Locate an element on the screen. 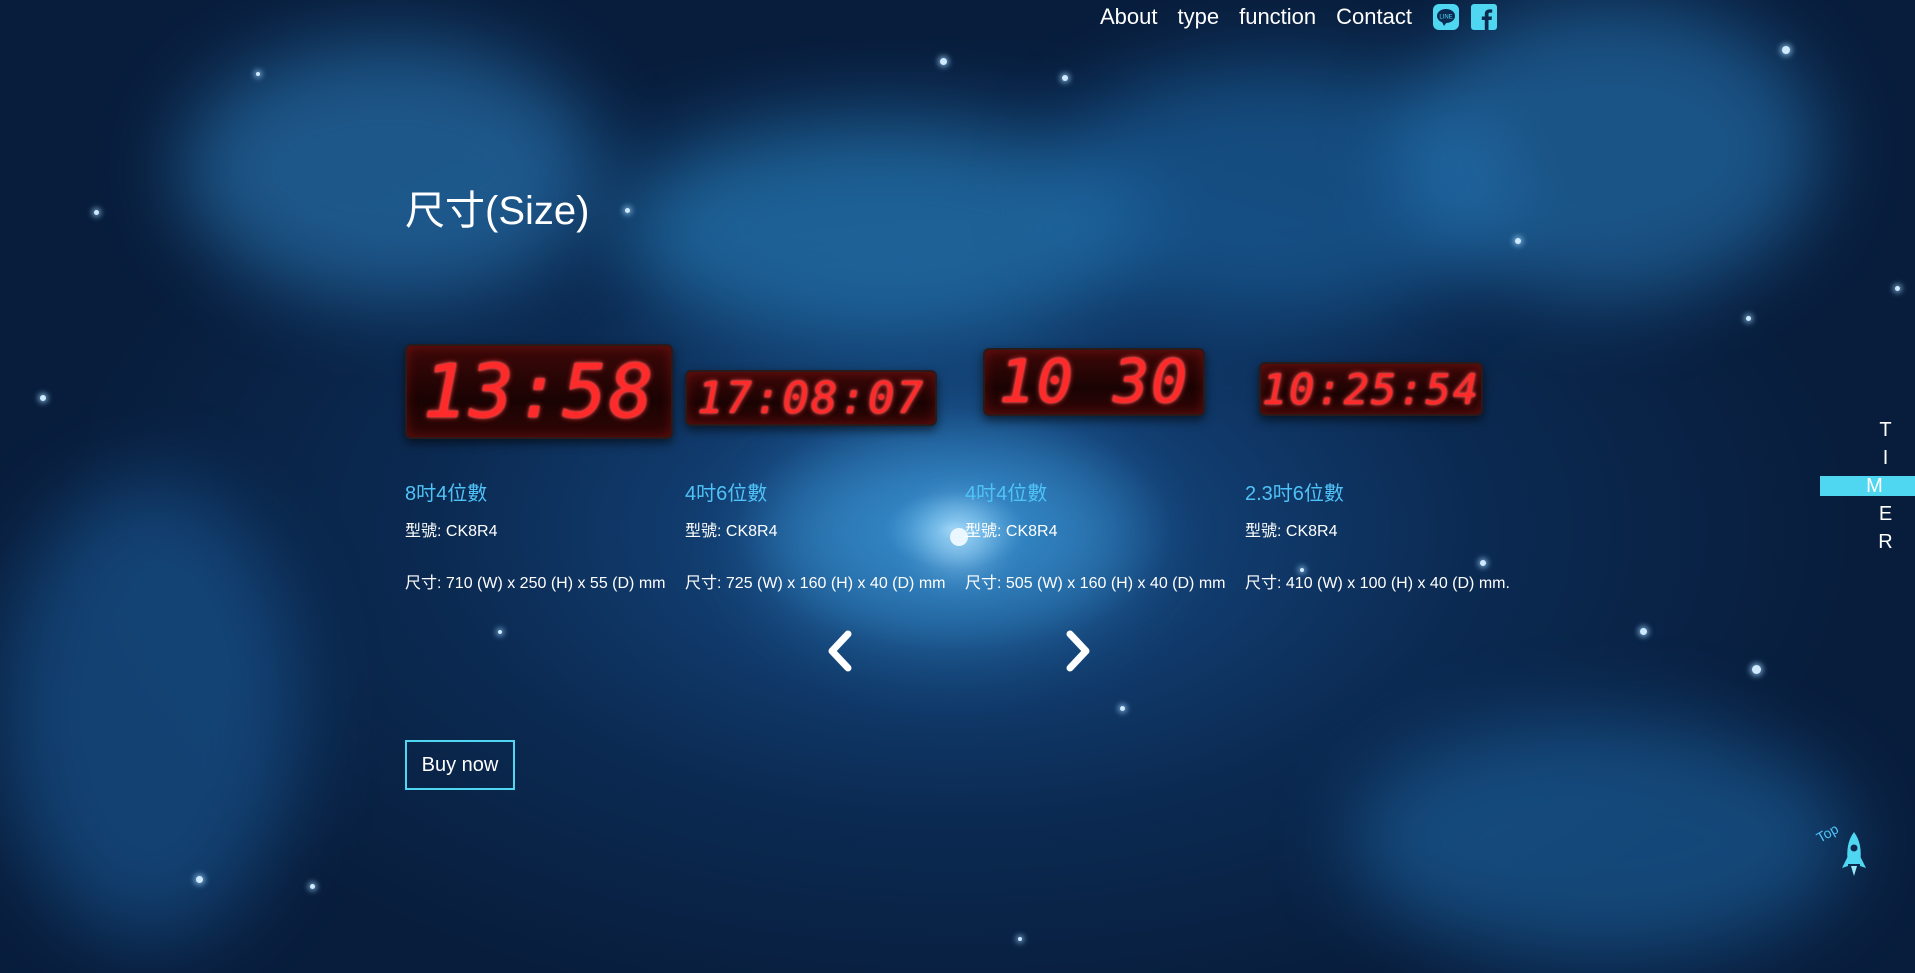 The width and height of the screenshot is (1915, 973). product-size: 尺寸: 410 (W) x 100 (H) x 40 (D) mm. is located at coordinates (1377, 583).